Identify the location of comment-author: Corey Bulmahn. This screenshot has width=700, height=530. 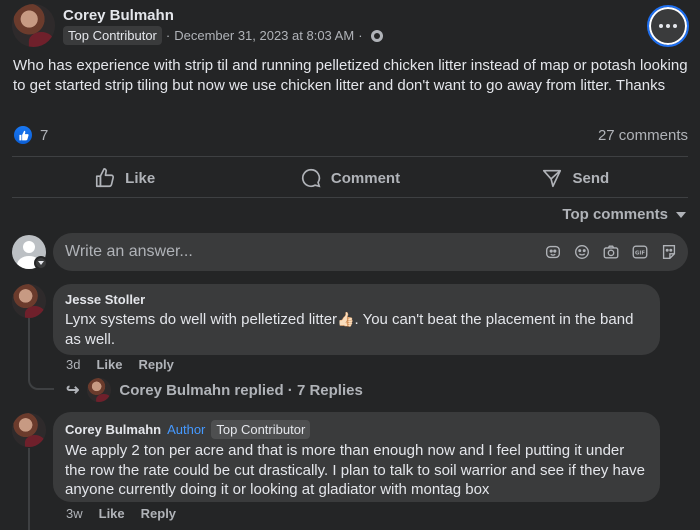
(113, 429).